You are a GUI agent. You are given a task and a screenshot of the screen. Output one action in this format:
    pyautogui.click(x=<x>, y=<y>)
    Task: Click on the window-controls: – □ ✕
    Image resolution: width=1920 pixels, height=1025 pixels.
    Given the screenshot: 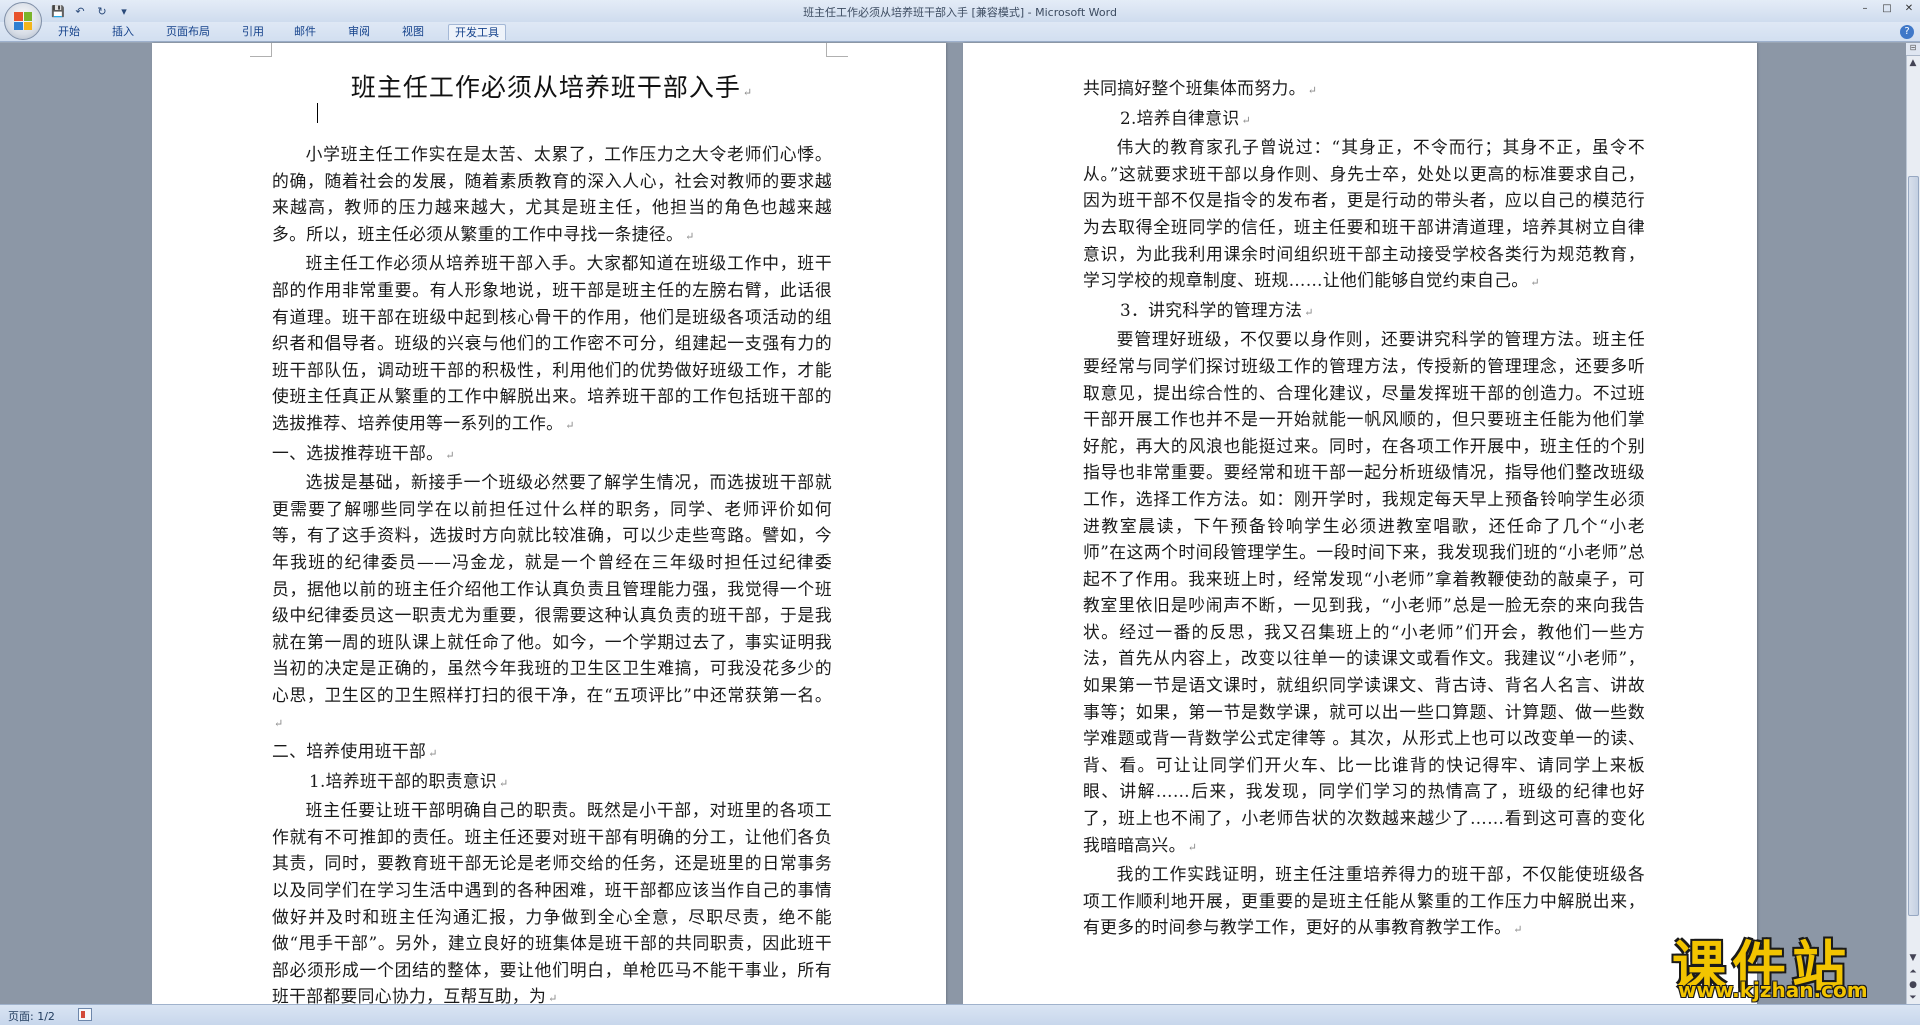 What is the action you would take?
    pyautogui.click(x=1887, y=9)
    